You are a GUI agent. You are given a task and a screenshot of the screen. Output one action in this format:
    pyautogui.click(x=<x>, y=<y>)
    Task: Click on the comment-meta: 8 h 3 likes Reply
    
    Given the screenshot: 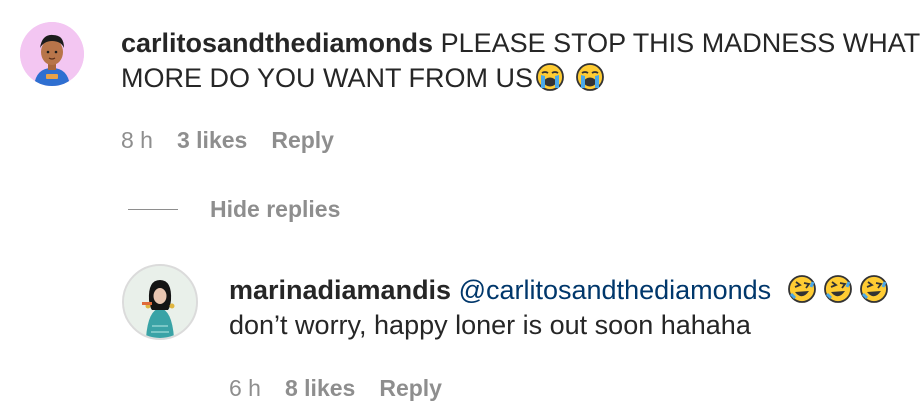 What is the action you would take?
    pyautogui.click(x=227, y=140)
    